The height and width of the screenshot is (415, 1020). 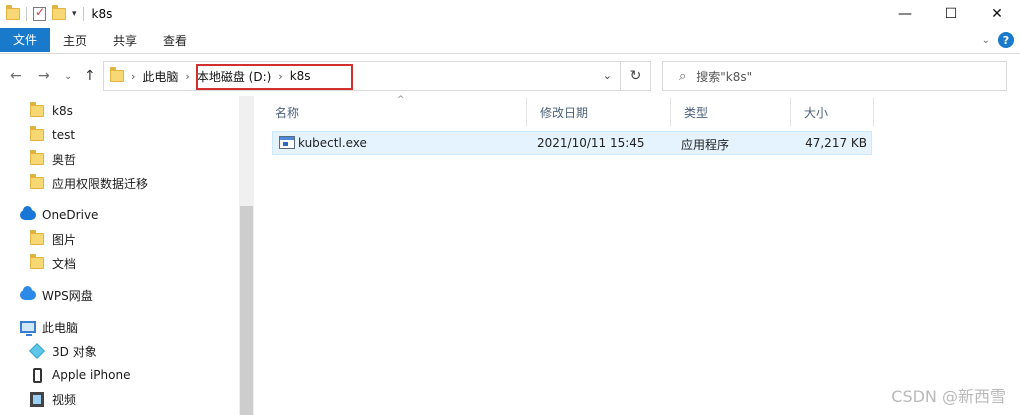 I want to click on phone-icon, so click(x=37, y=375).